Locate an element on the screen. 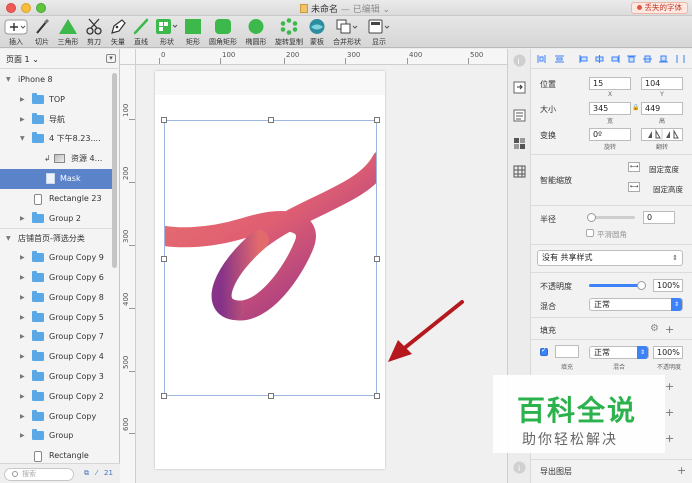  layer-list-scrollbar is located at coordinates (115, 171).